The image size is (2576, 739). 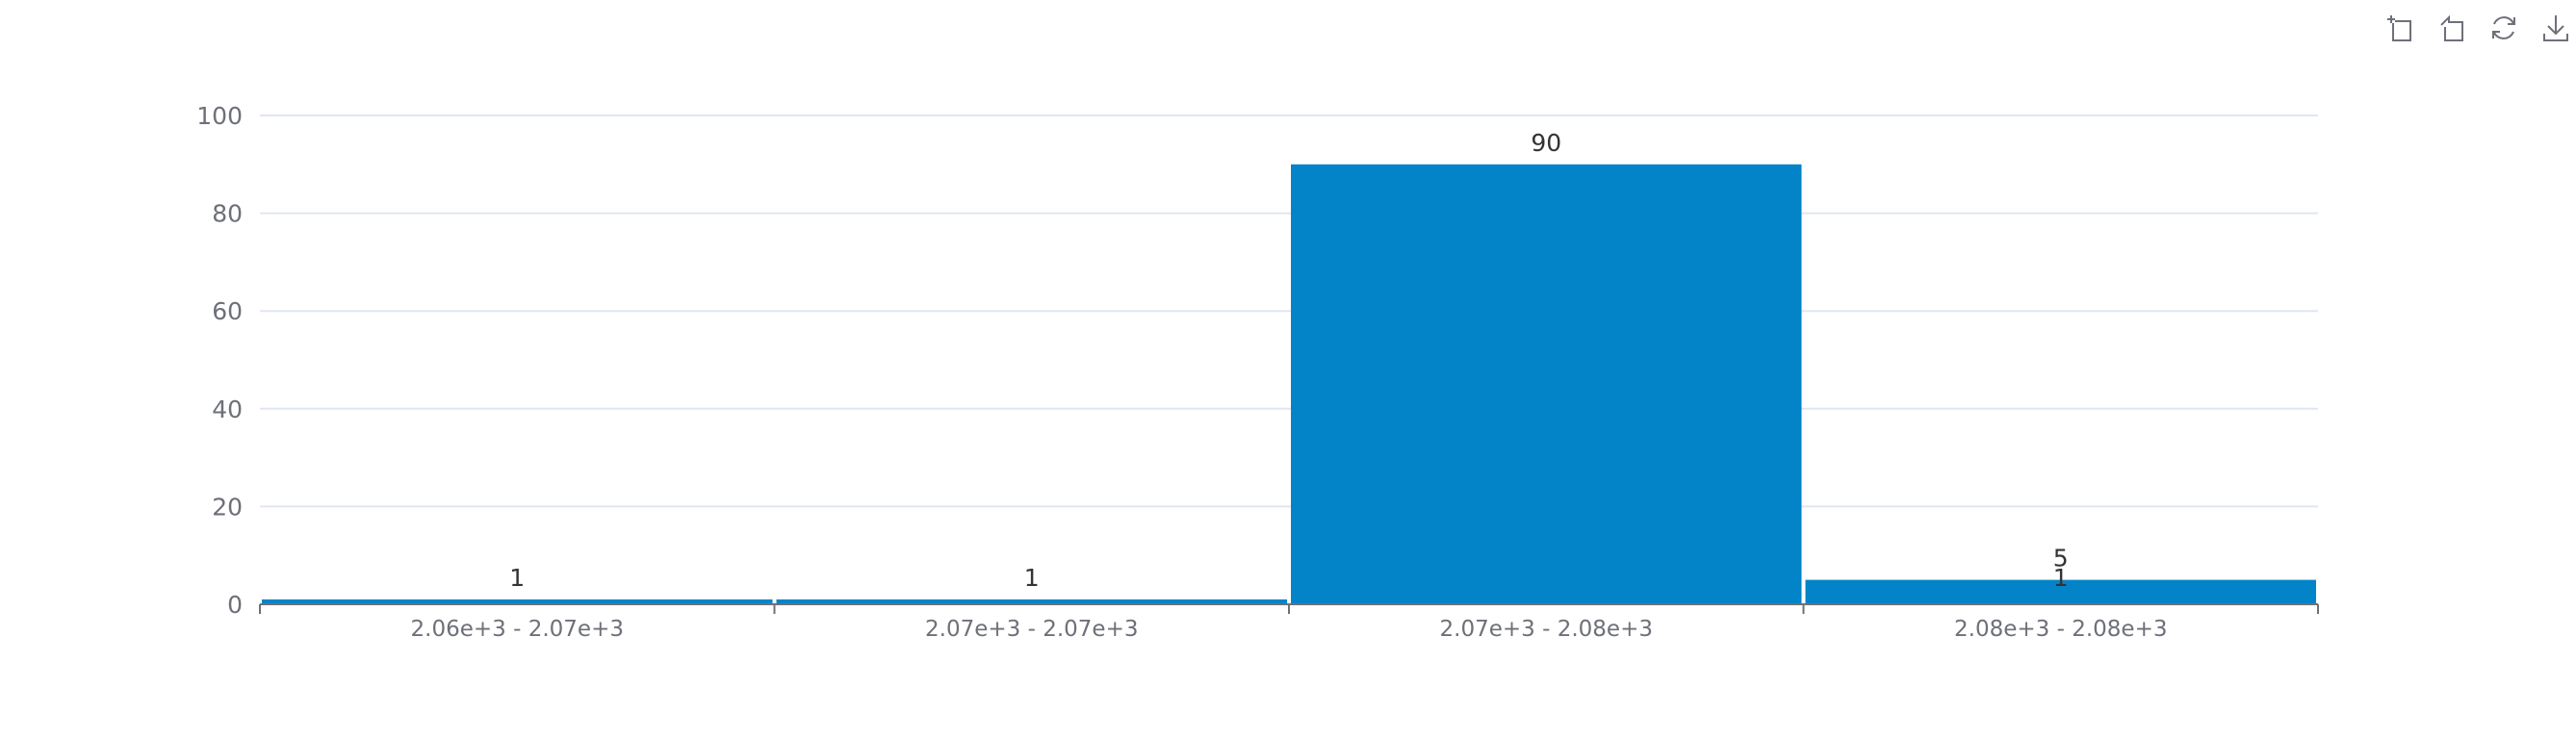 What do you see at coordinates (2060, 629) in the screenshot?
I see `x-tick-label: 2.08e+3 - 2.08e+3` at bounding box center [2060, 629].